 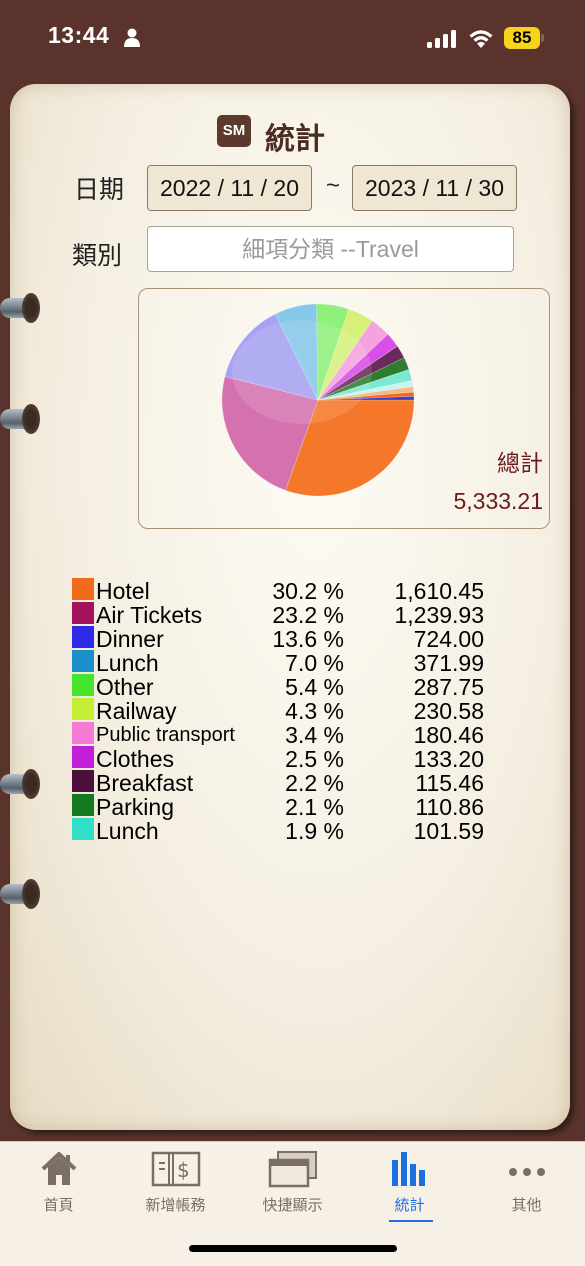 What do you see at coordinates (175, 1169) in the screenshot?
I see `add-entry-icon: $` at bounding box center [175, 1169].